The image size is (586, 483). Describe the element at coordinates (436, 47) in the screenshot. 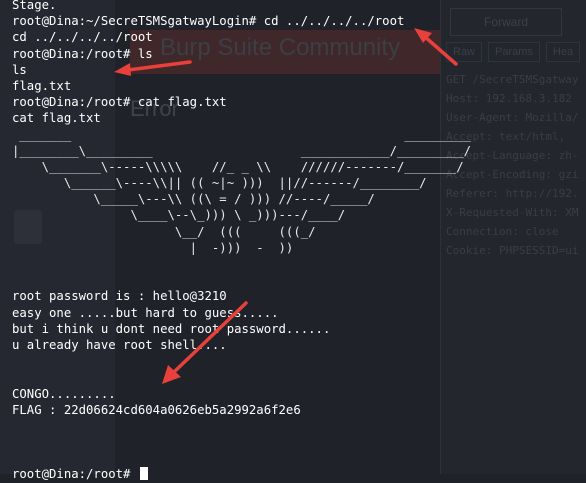

I see `arrow-to-root-cd` at that location.